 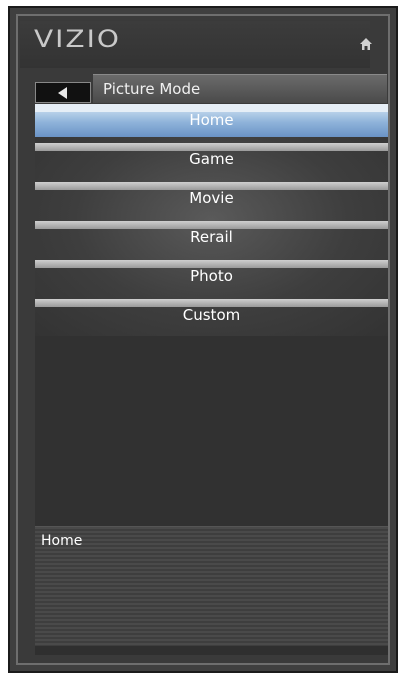 What do you see at coordinates (366, 44) in the screenshot?
I see `home-icon` at bounding box center [366, 44].